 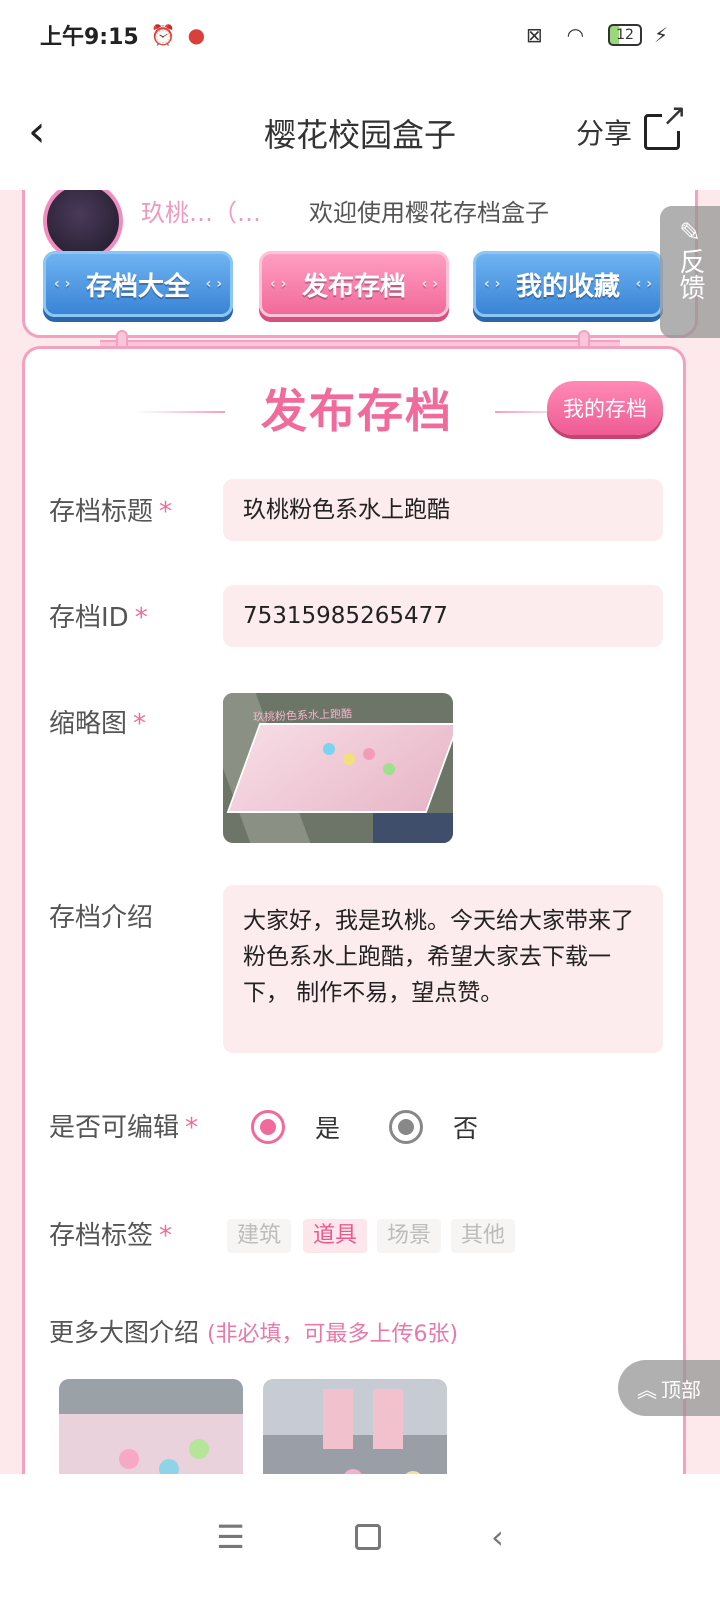 What do you see at coordinates (111, 1236) in the screenshot?
I see `tags-label: 存档标签 *` at bounding box center [111, 1236].